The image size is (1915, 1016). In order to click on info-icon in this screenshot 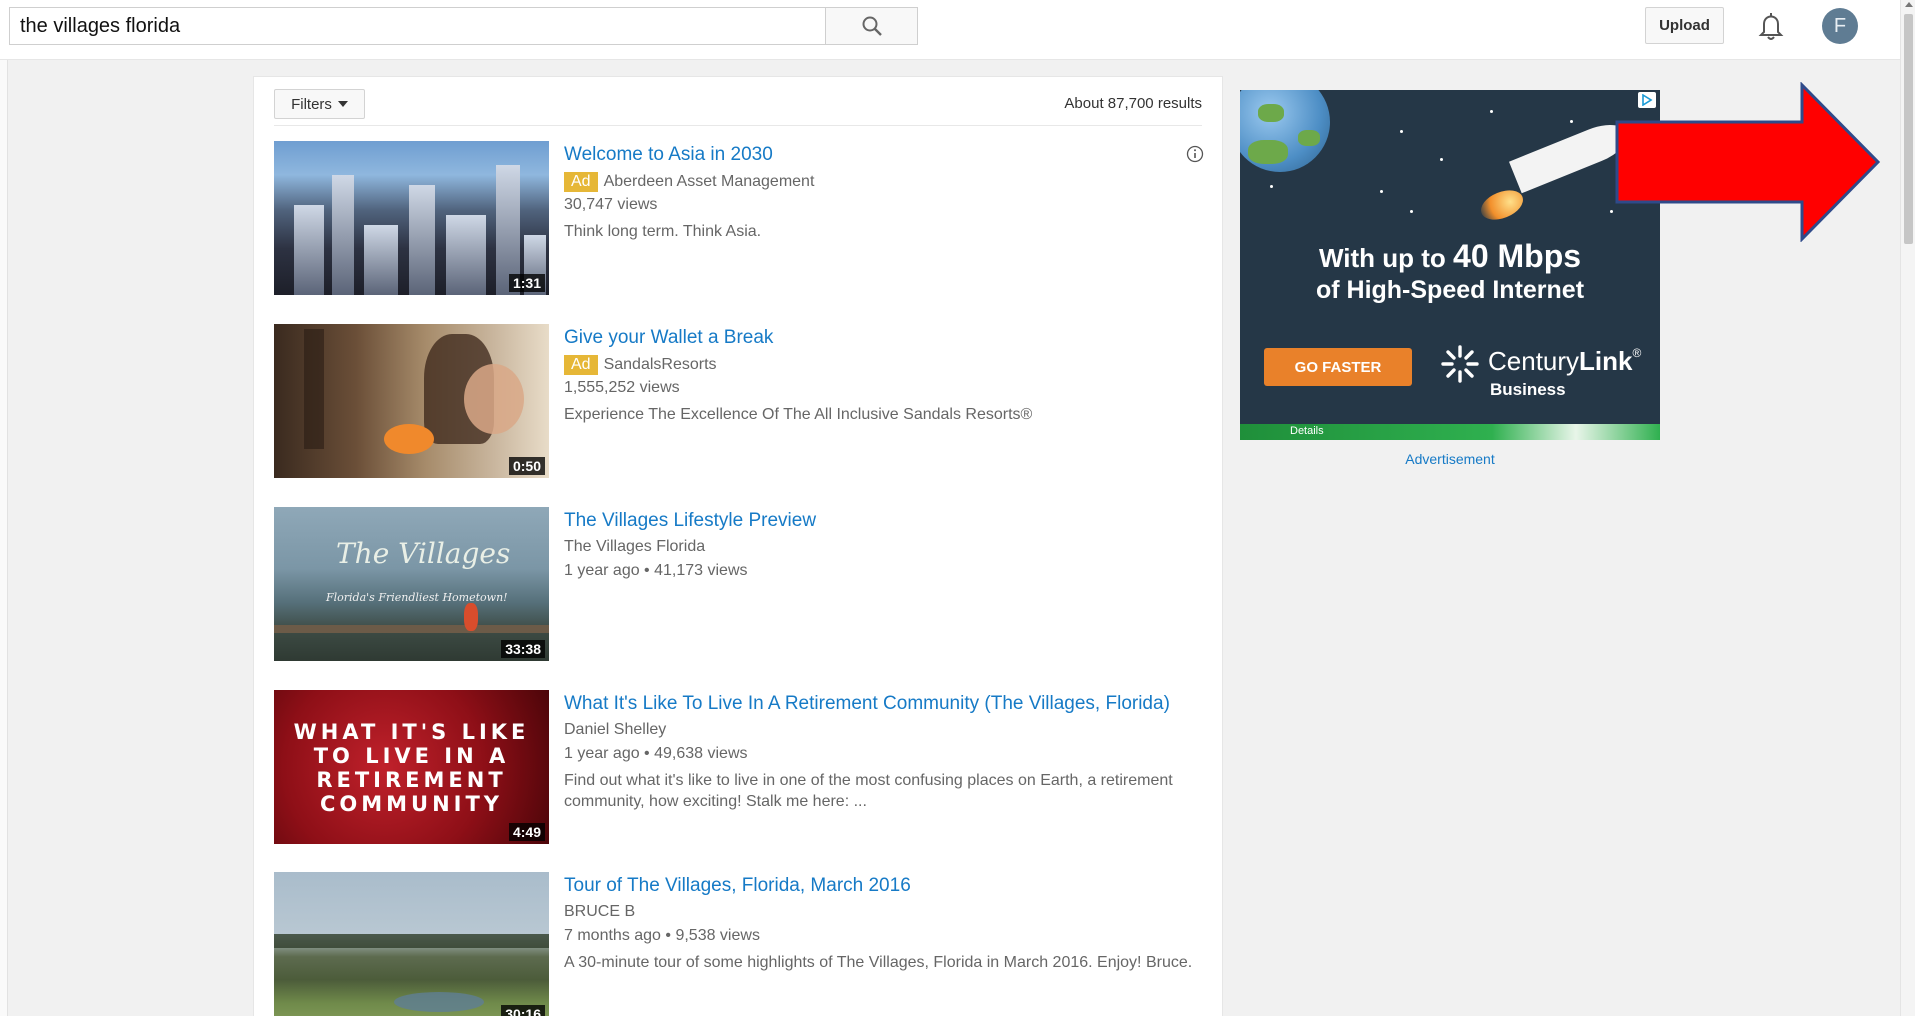, I will do `click(1195, 154)`.